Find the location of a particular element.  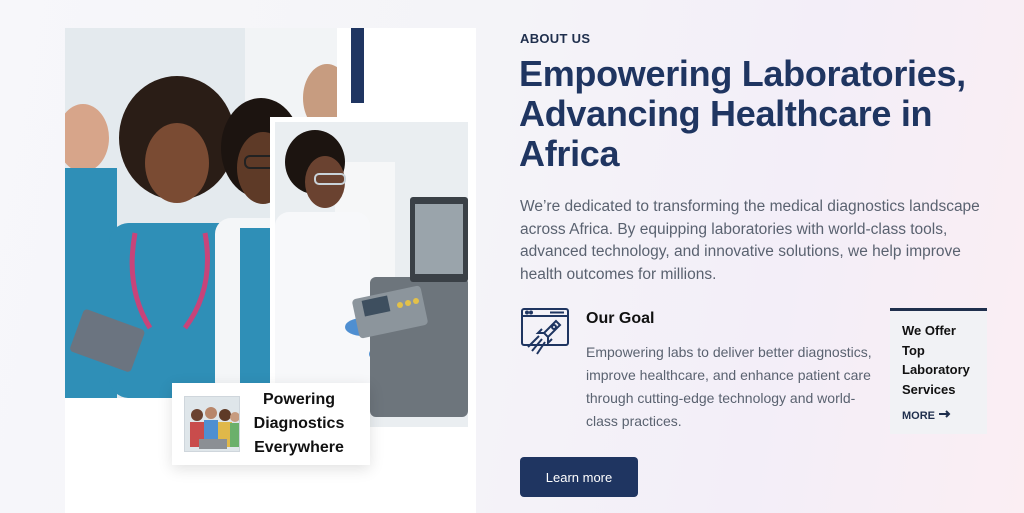

services-card-title: We Offer Top Laboratory Services is located at coordinates (936, 360).